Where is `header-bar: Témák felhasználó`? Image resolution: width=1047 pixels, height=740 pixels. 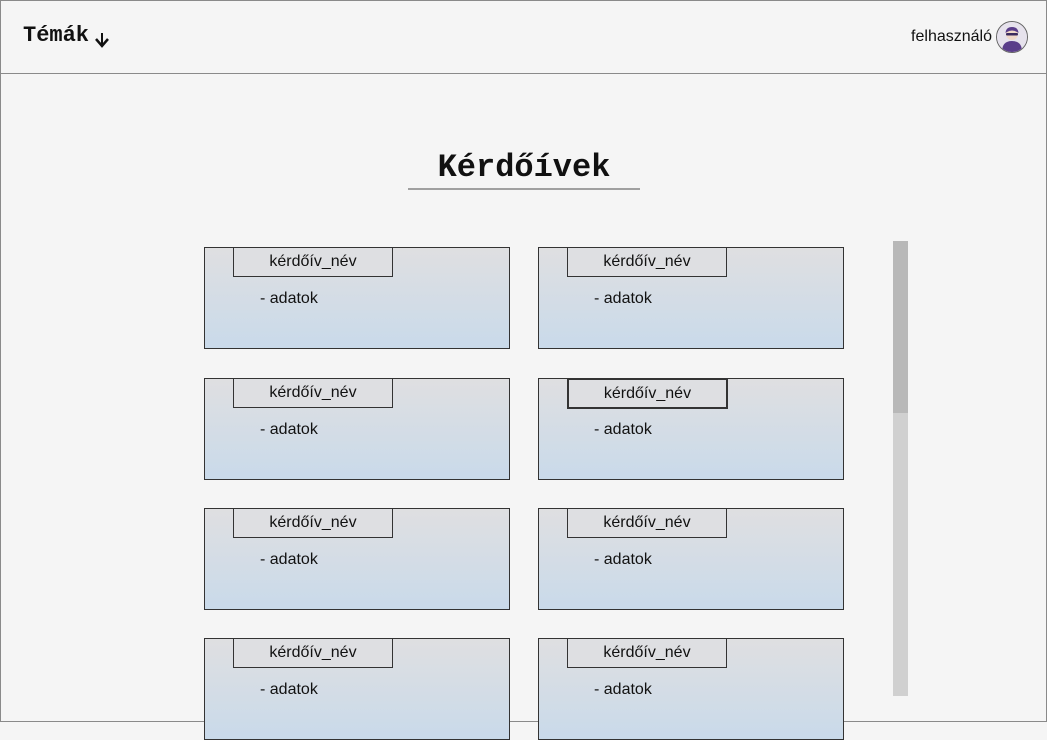
header-bar: Témák felhasználó is located at coordinates (523, 37).